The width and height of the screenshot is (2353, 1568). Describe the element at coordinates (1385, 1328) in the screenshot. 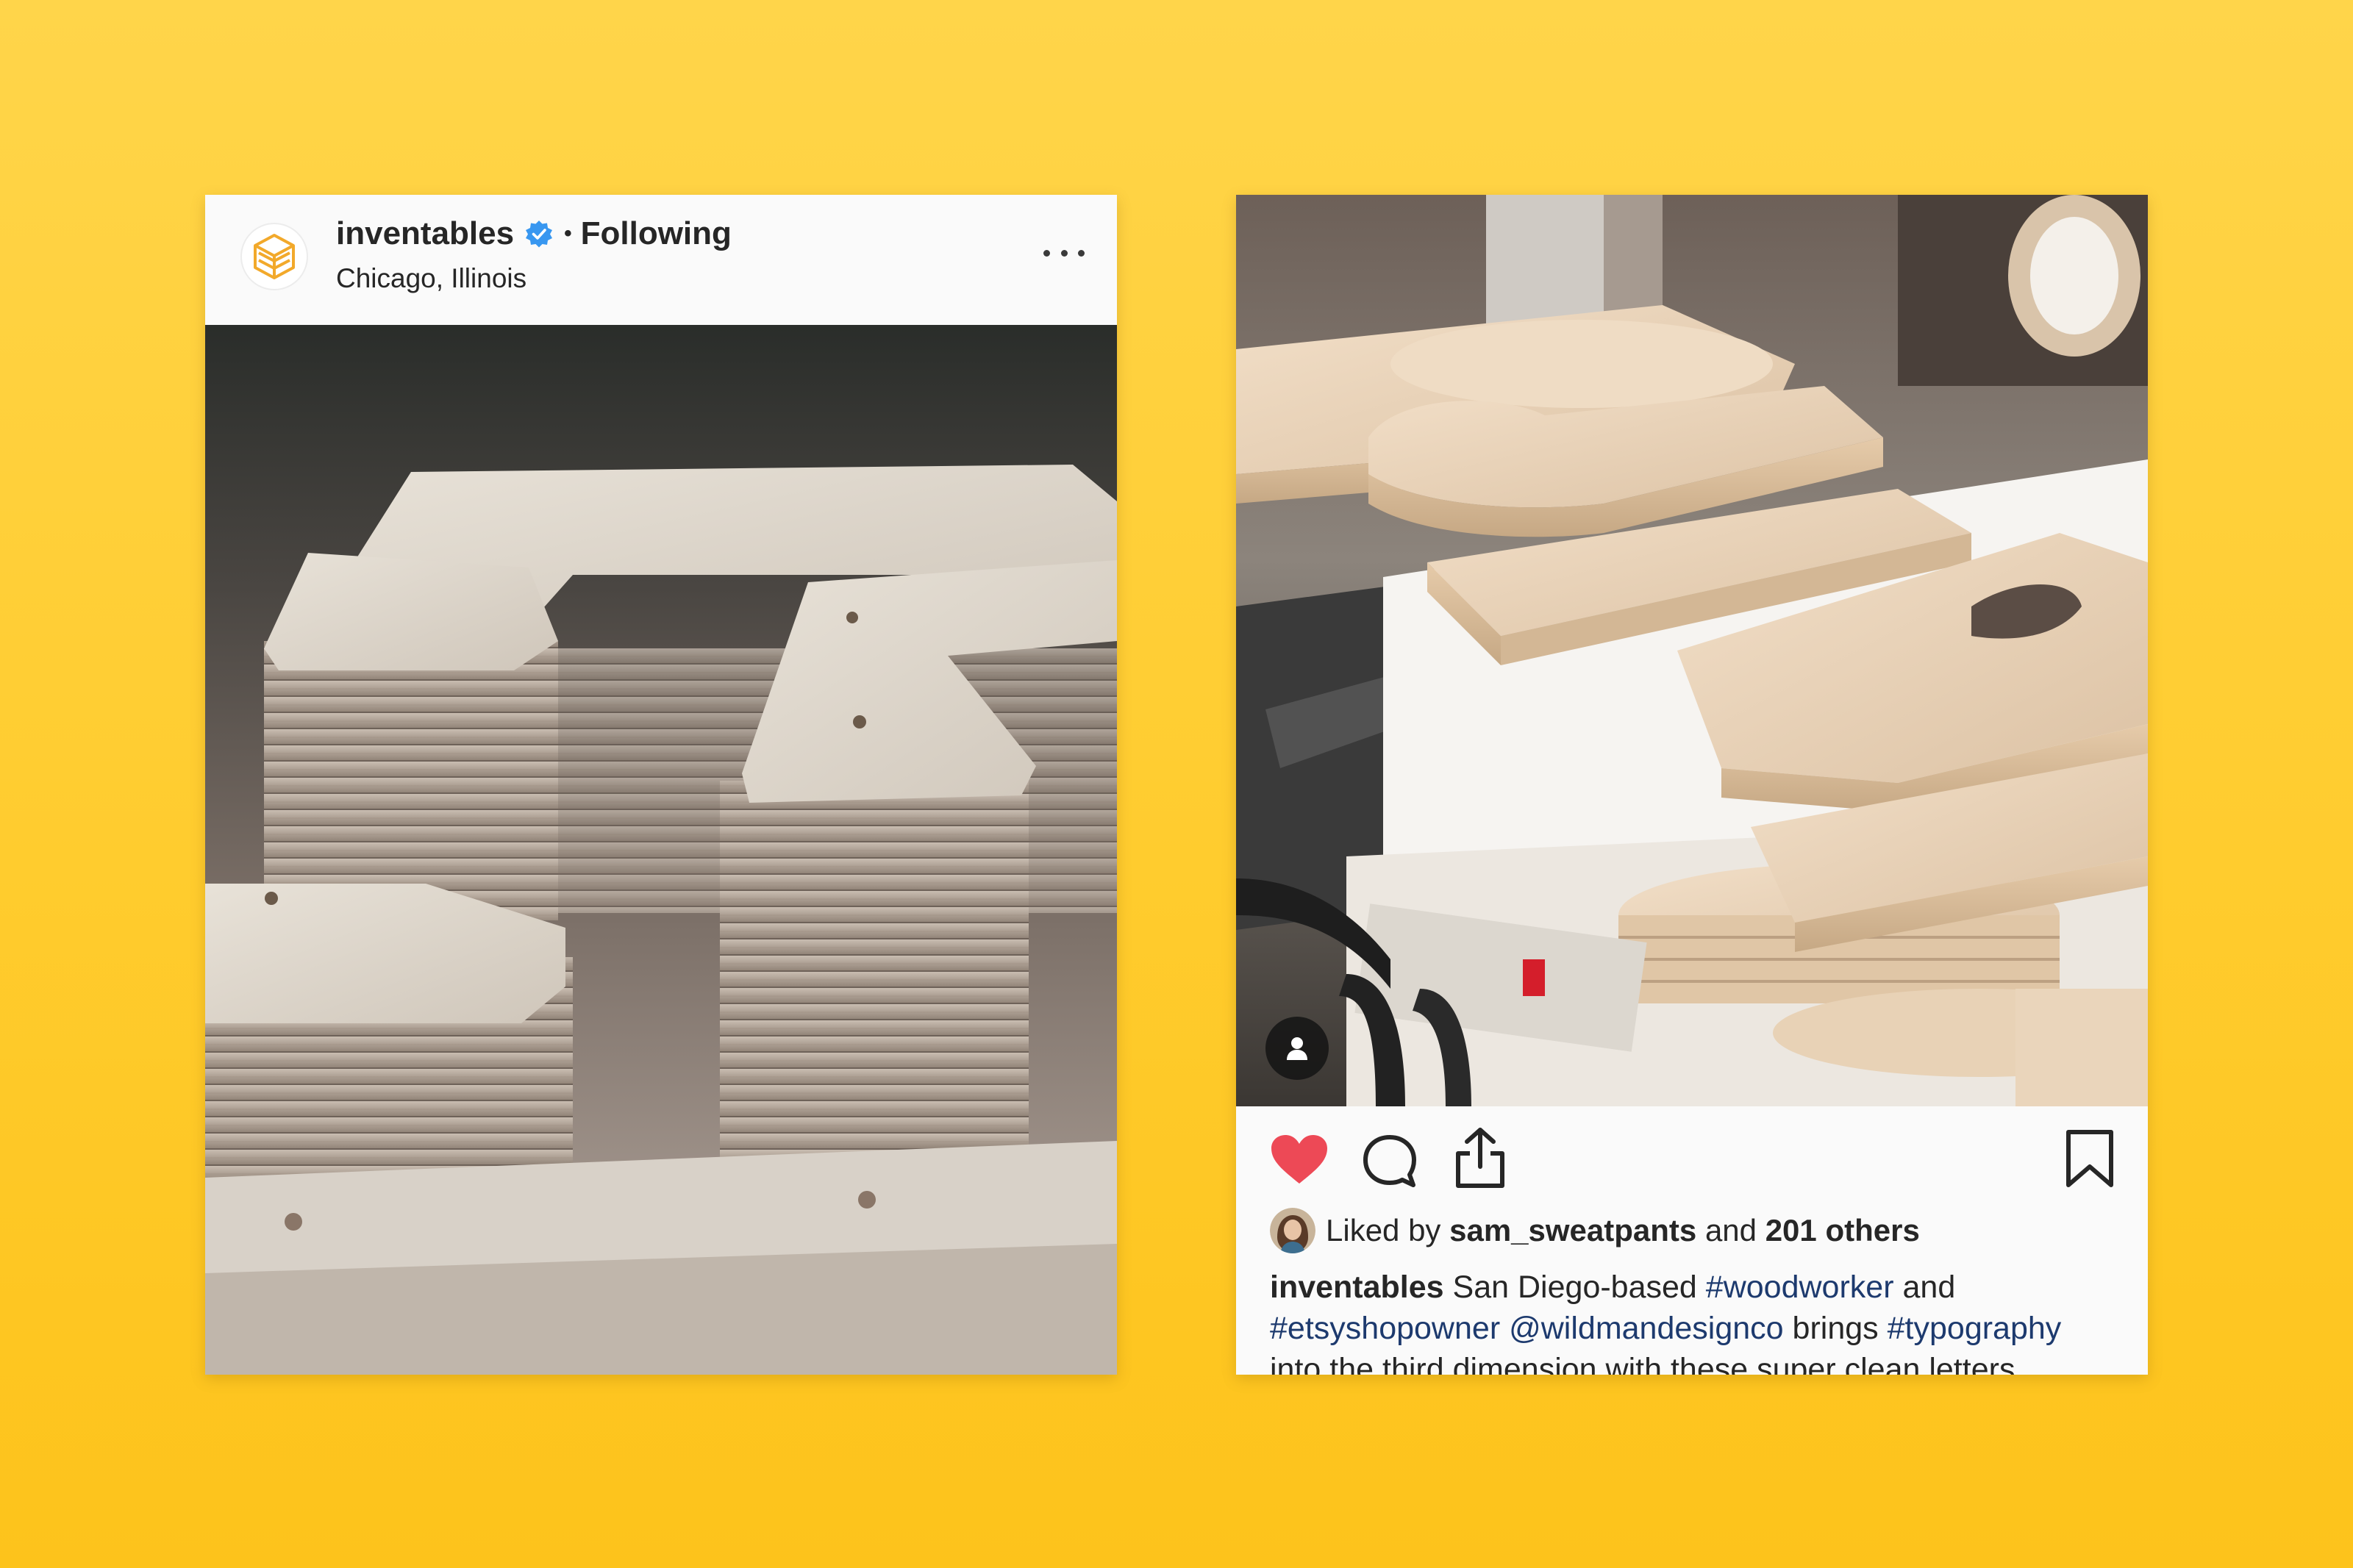

I see `hashtag-link: #etsyshopowner` at that location.